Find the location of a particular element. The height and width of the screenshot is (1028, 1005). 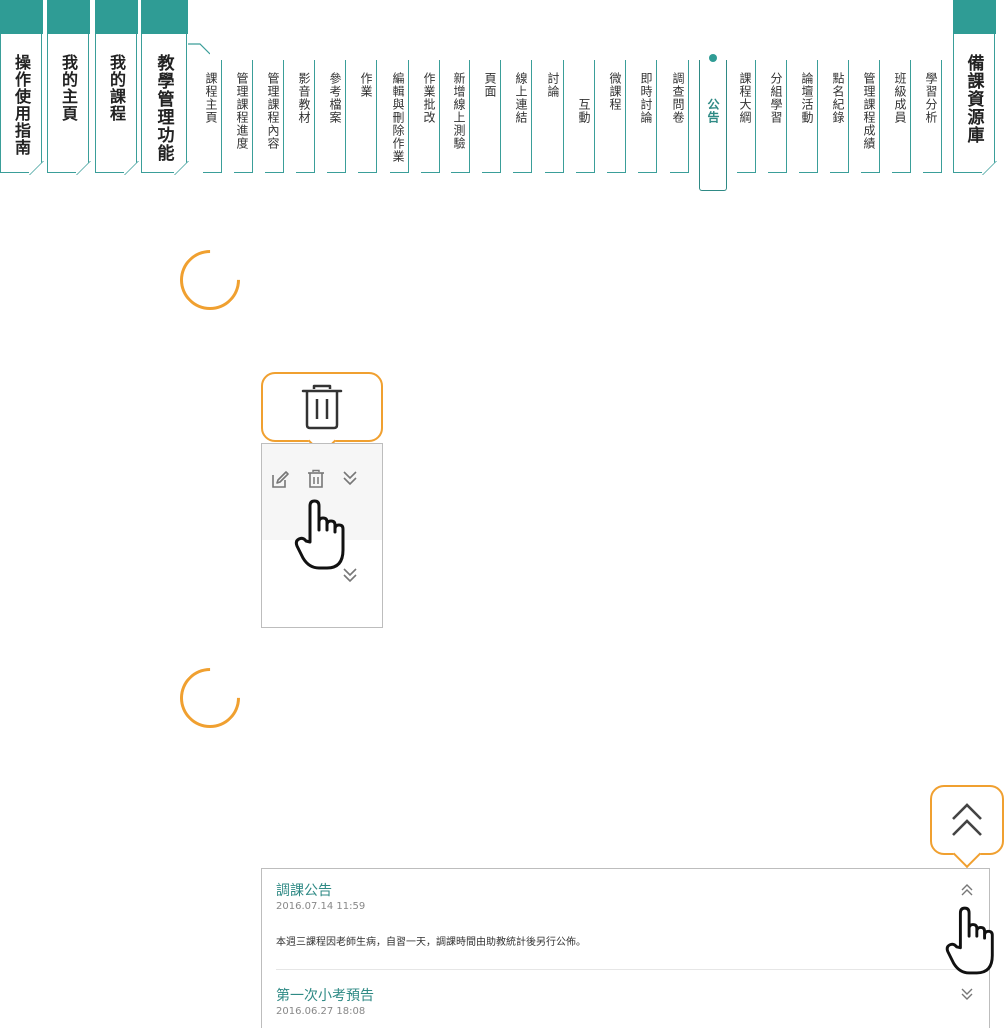

tab-user-guide: 操作使用指南 is located at coordinates (28, 87).